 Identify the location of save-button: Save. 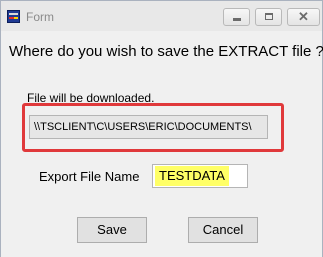
(112, 230).